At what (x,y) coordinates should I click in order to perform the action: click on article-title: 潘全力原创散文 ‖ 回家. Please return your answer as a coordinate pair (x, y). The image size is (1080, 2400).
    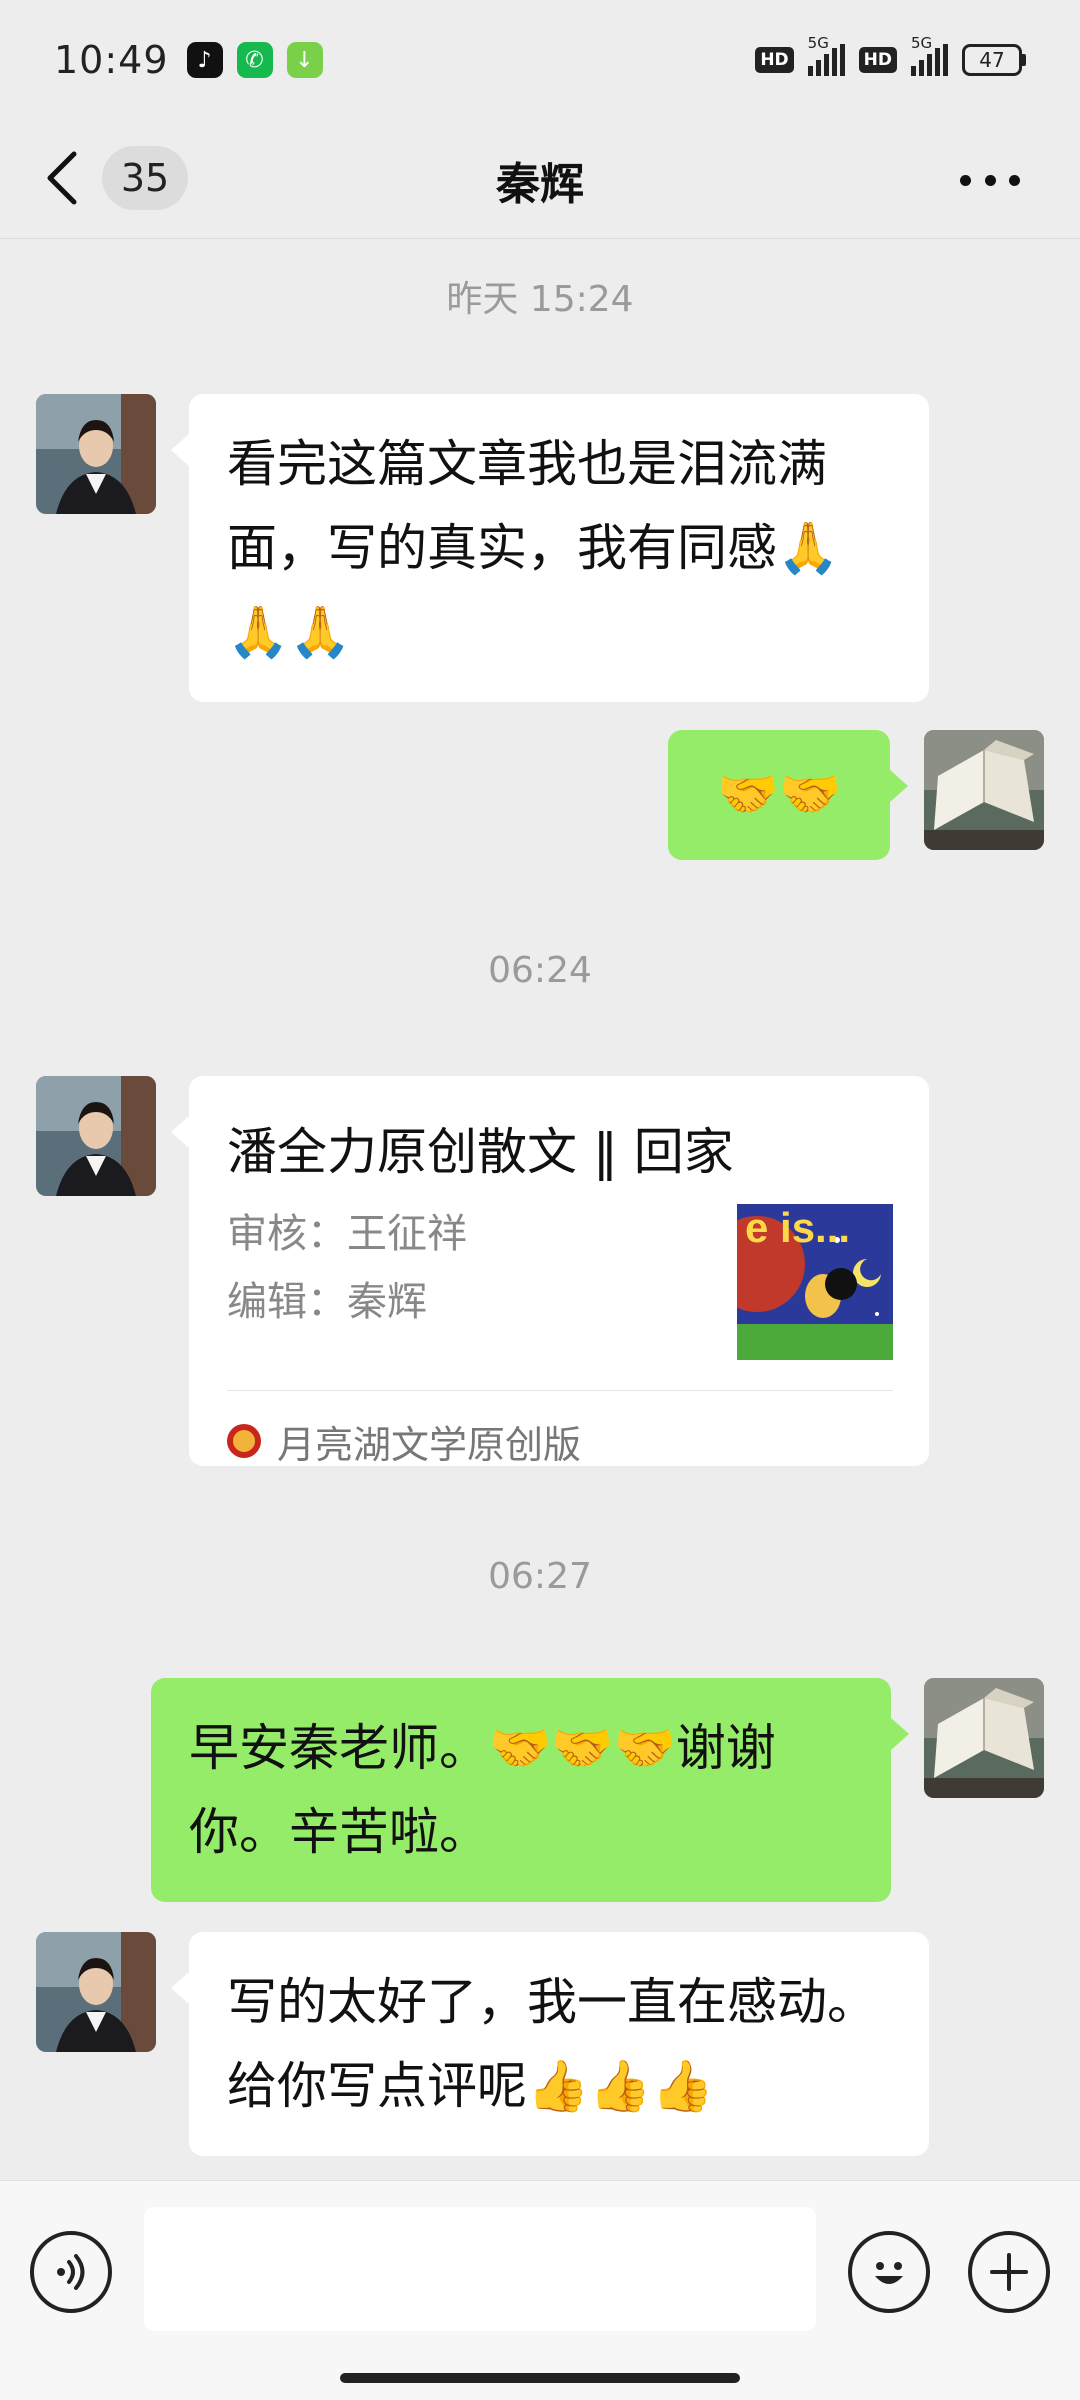
    Looking at the image, I should click on (480, 1152).